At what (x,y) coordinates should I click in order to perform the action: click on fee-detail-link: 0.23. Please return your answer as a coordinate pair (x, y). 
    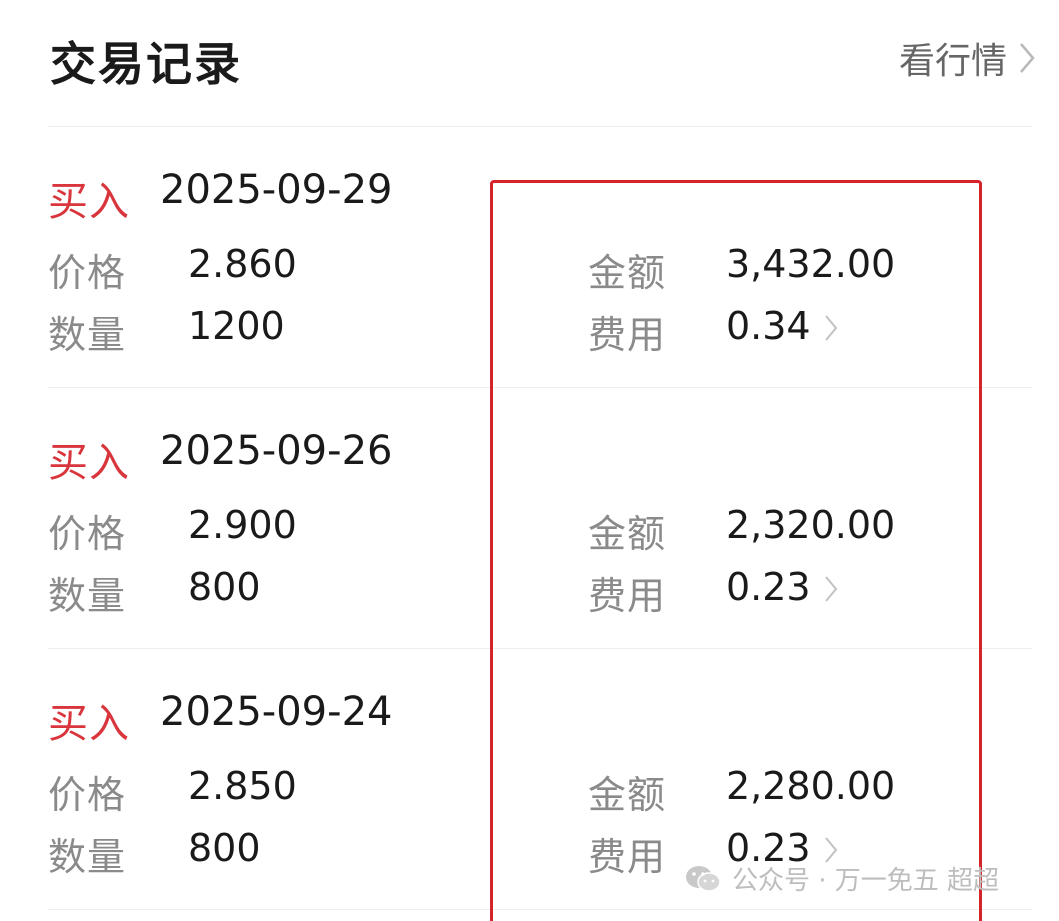
    Looking at the image, I should click on (782, 587).